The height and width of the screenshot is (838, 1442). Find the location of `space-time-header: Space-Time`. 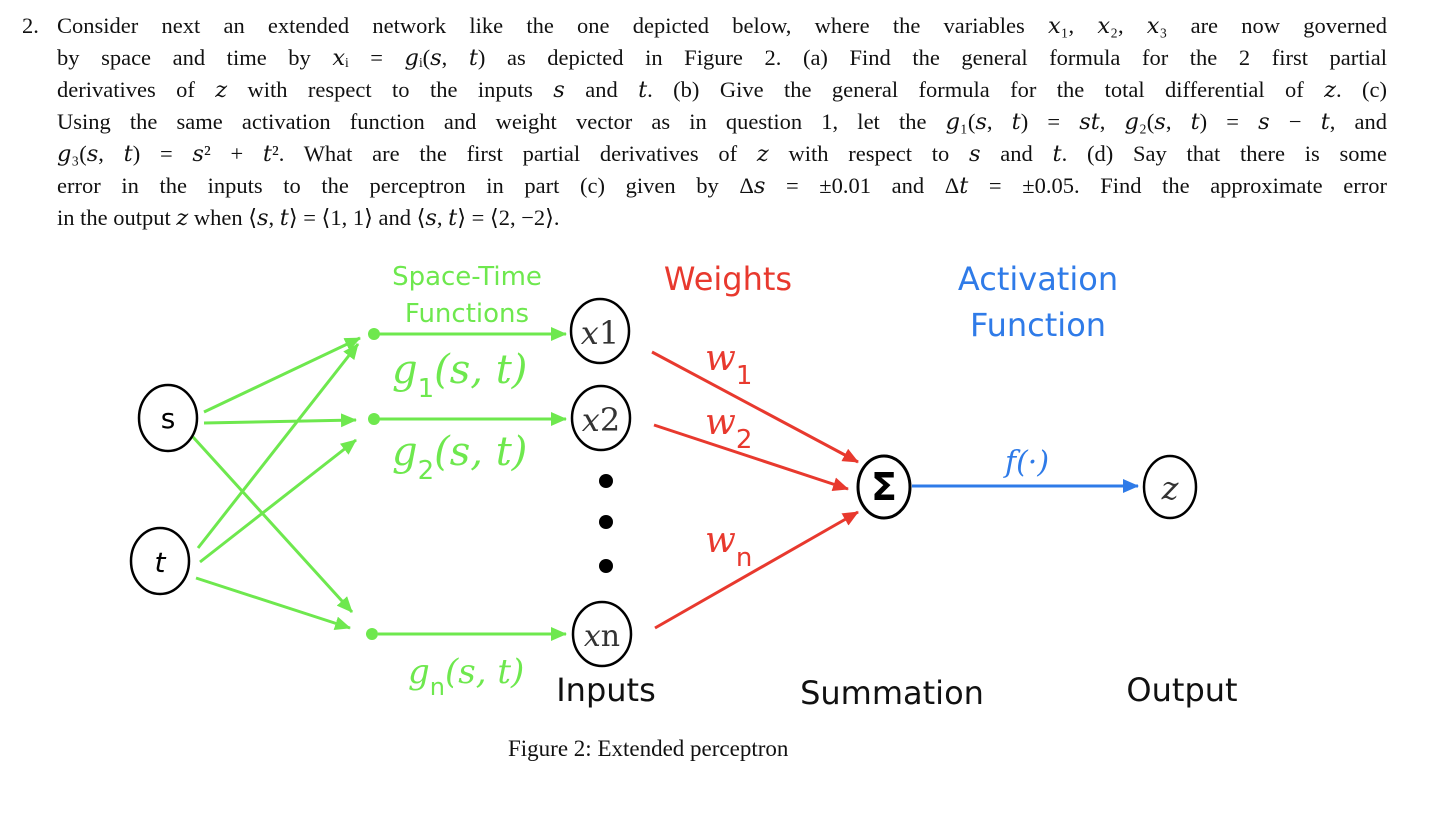

space-time-header: Space-Time is located at coordinates (467, 277).